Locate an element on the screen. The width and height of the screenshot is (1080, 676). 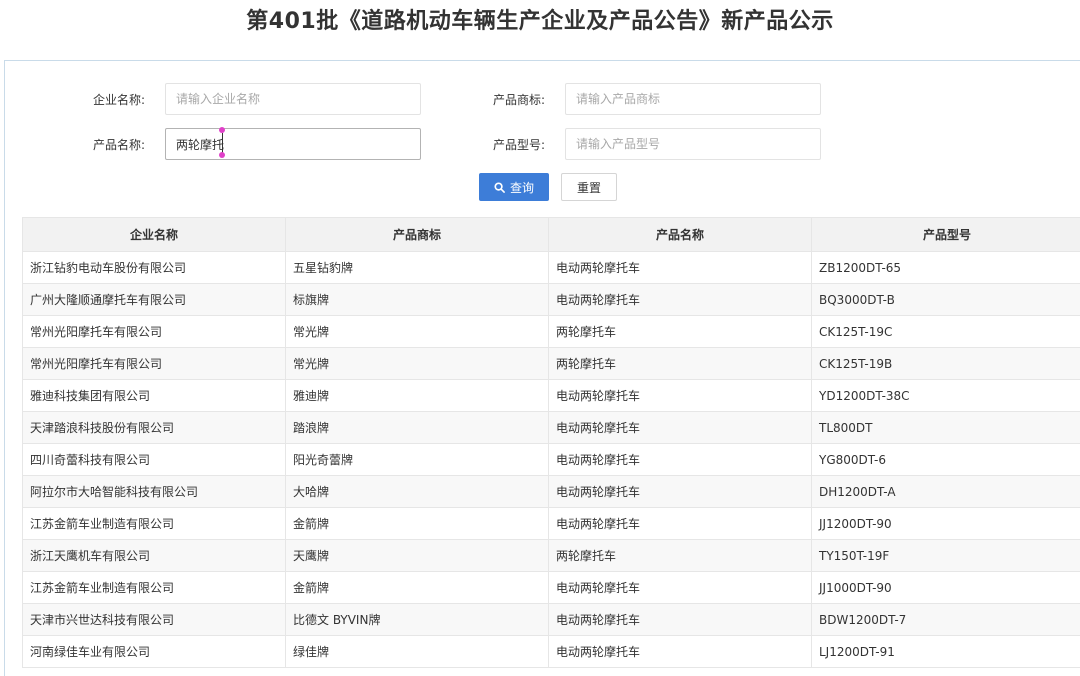
table-row: 广州大隆顺通摩托车有限公司 标旗牌 电动两轮摩托车 BQ3000DT-B is located at coordinates (551, 299).